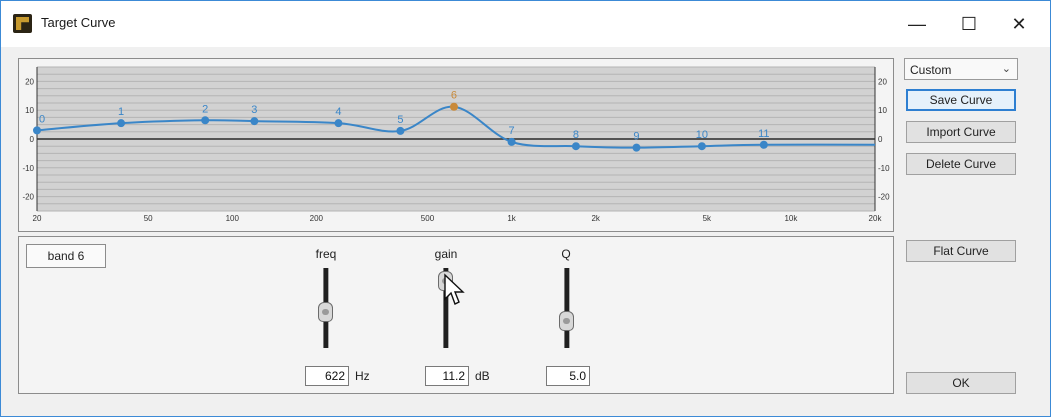  Describe the element at coordinates (22, 23) in the screenshot. I see `app-logo-icon` at that location.